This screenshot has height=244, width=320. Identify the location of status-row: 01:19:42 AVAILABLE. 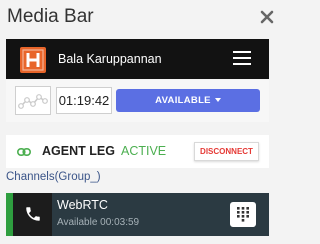
(137, 101).